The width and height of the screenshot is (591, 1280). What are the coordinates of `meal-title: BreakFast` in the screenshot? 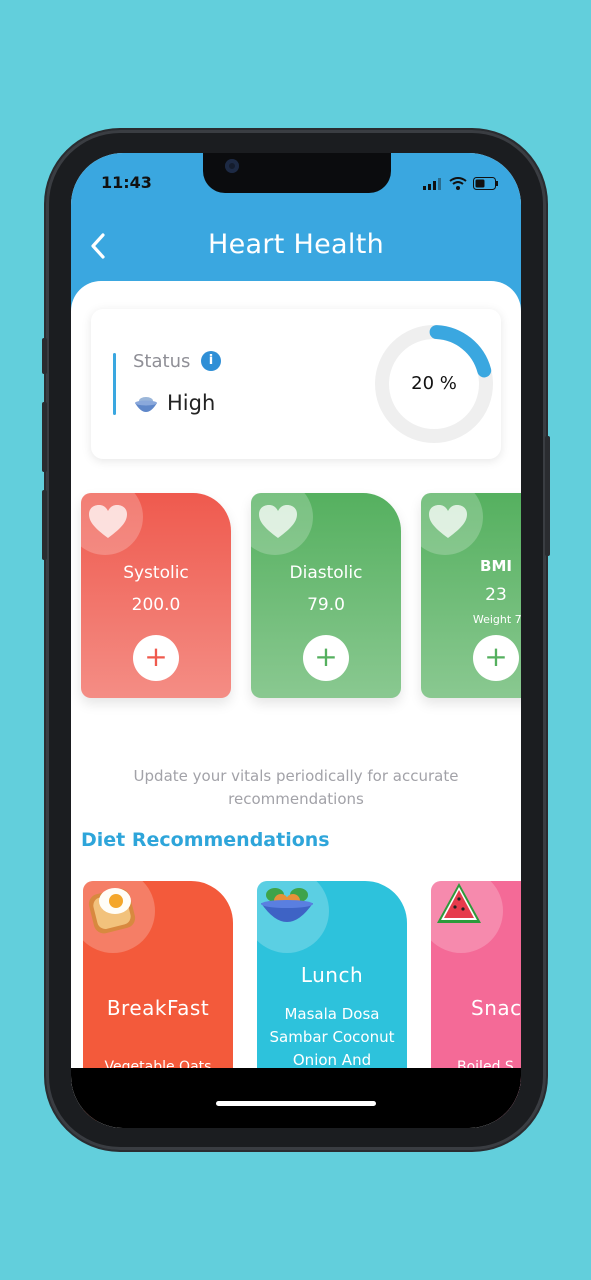 It's located at (158, 1008).